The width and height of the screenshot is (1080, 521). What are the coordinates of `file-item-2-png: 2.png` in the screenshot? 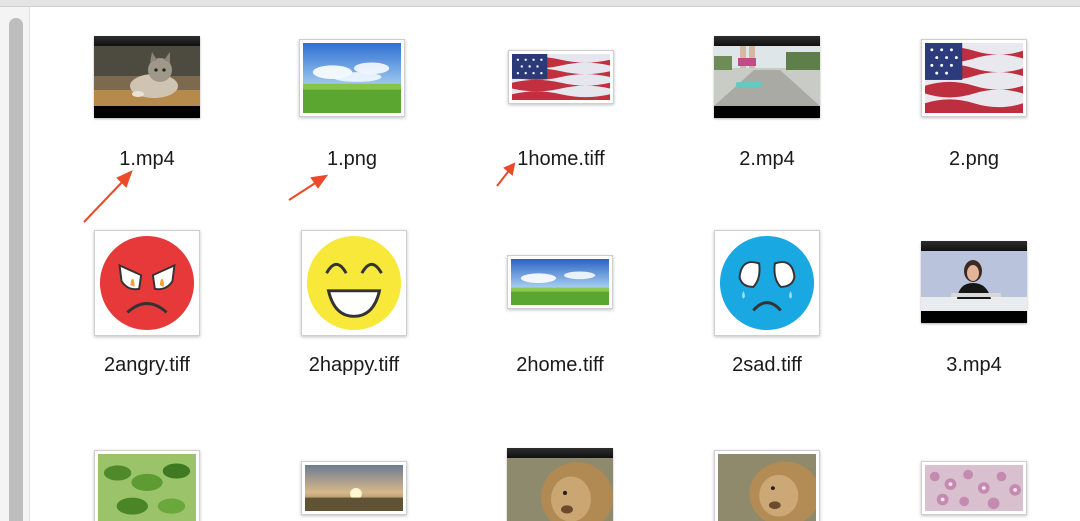 It's located at (974, 110).